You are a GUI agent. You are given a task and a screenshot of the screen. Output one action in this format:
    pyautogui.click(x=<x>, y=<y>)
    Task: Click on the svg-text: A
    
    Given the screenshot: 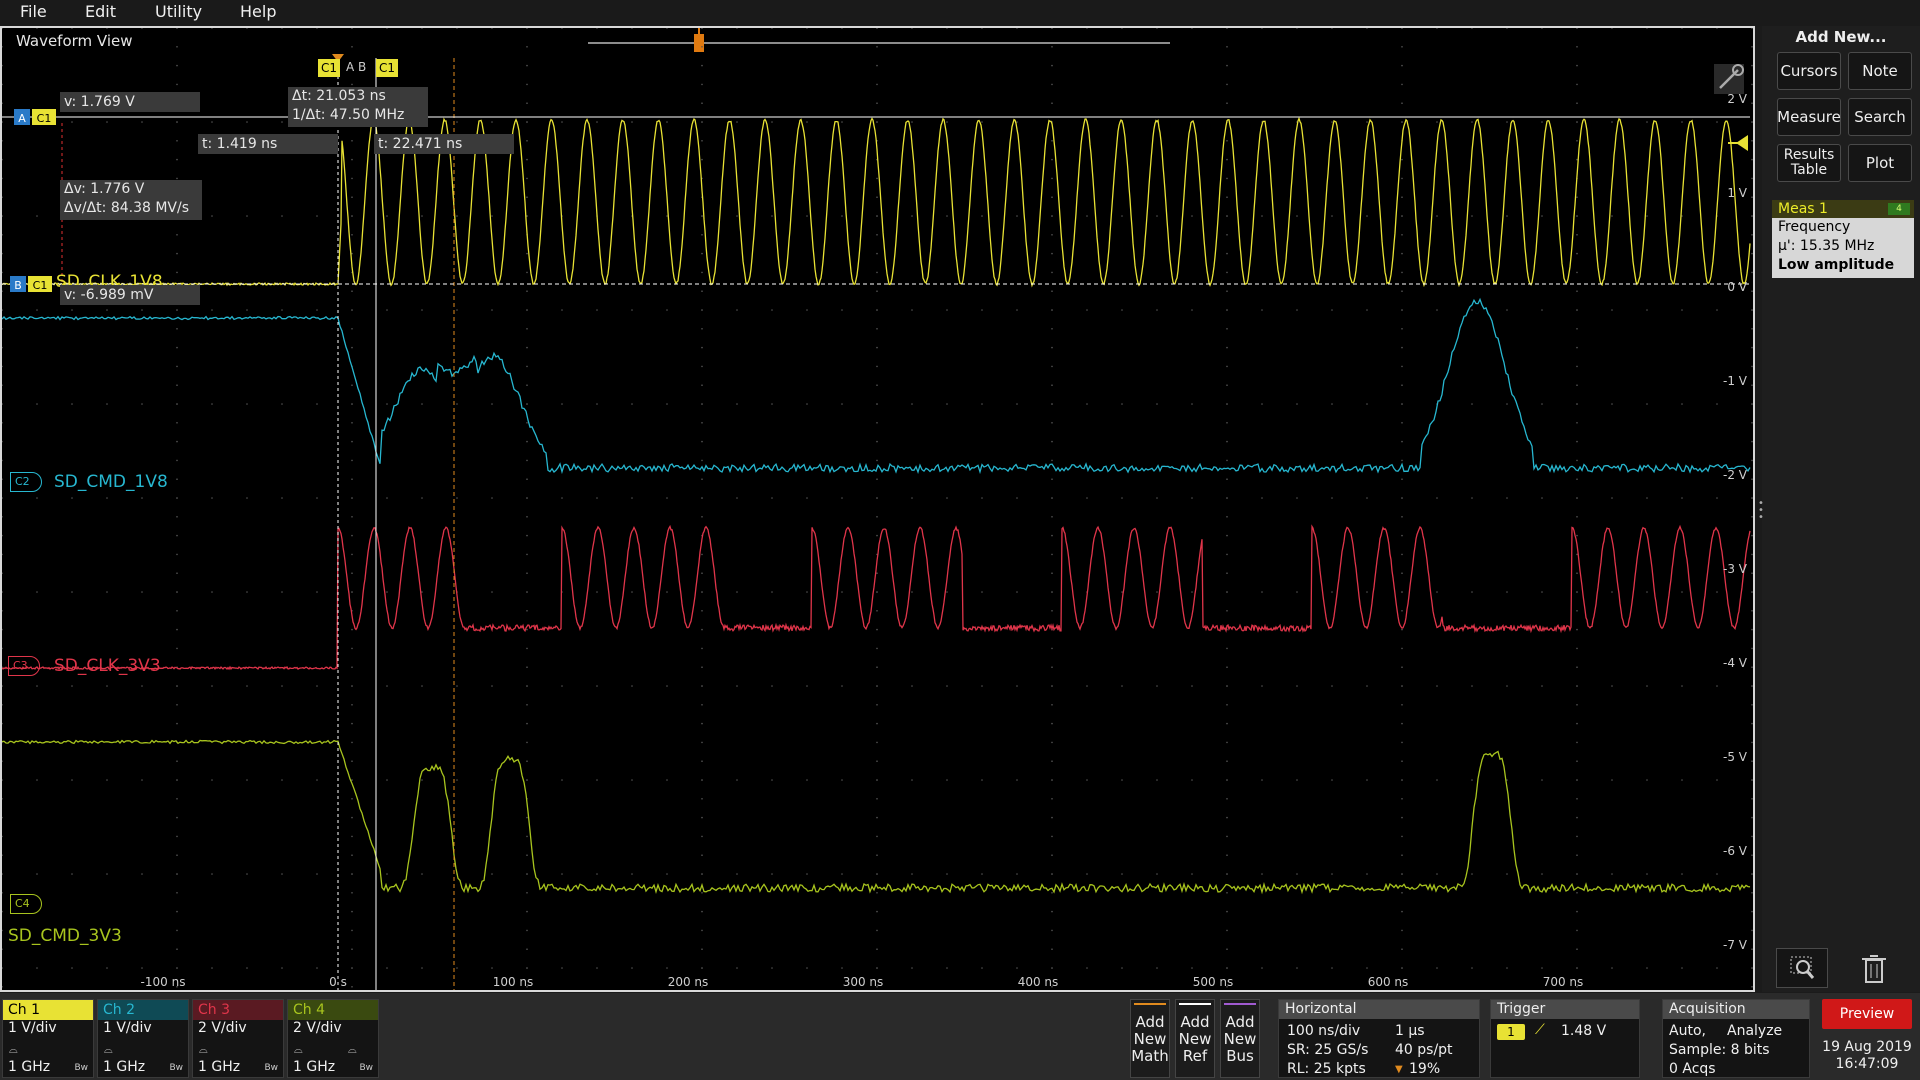 What is the action you would take?
    pyautogui.click(x=22, y=118)
    